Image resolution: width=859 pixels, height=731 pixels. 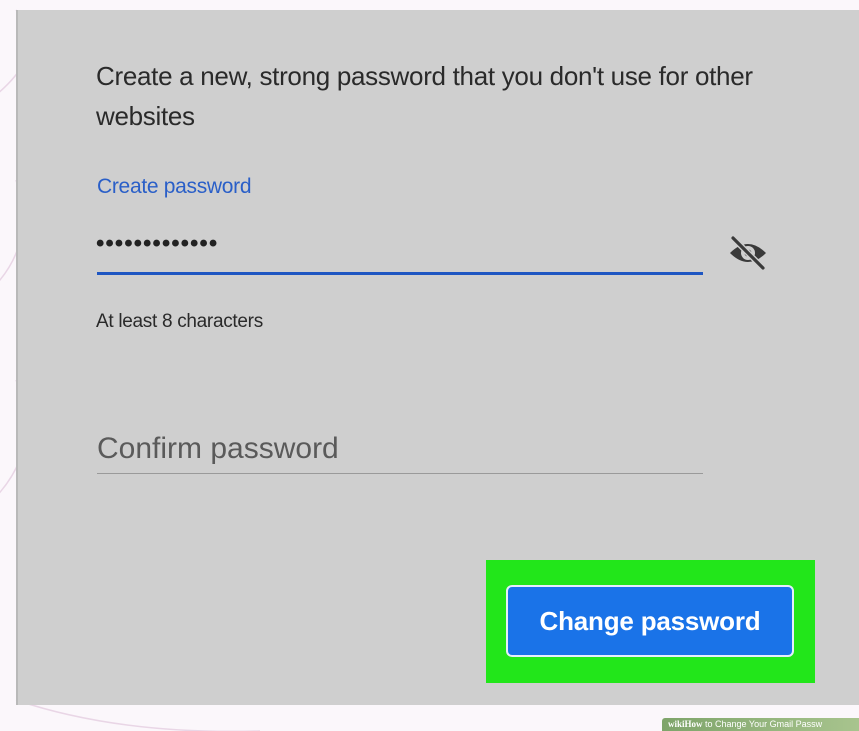 What do you see at coordinates (650, 621) in the screenshot?
I see `change-password-button: Change password` at bounding box center [650, 621].